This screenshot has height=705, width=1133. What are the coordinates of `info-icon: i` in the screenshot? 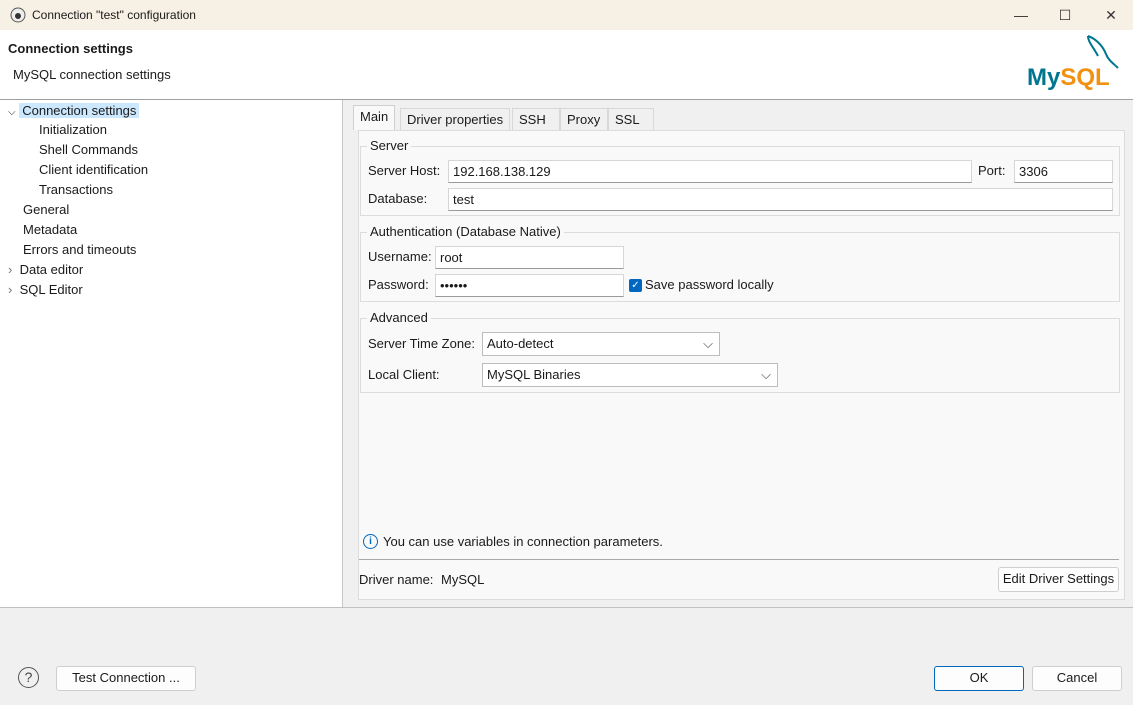 It's located at (370, 541).